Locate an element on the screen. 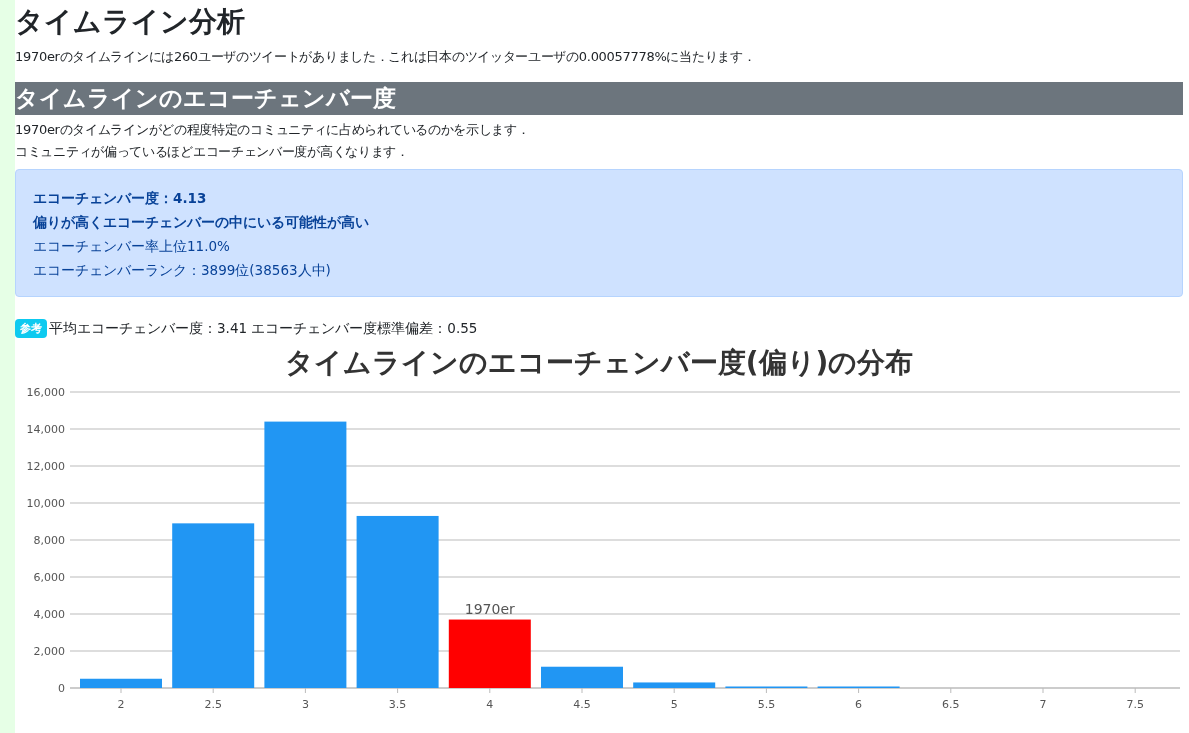 The width and height of the screenshot is (1189, 733). chart-title: タイムラインのエコーチェンバー度(偏り)の分布 is located at coordinates (599, 363).